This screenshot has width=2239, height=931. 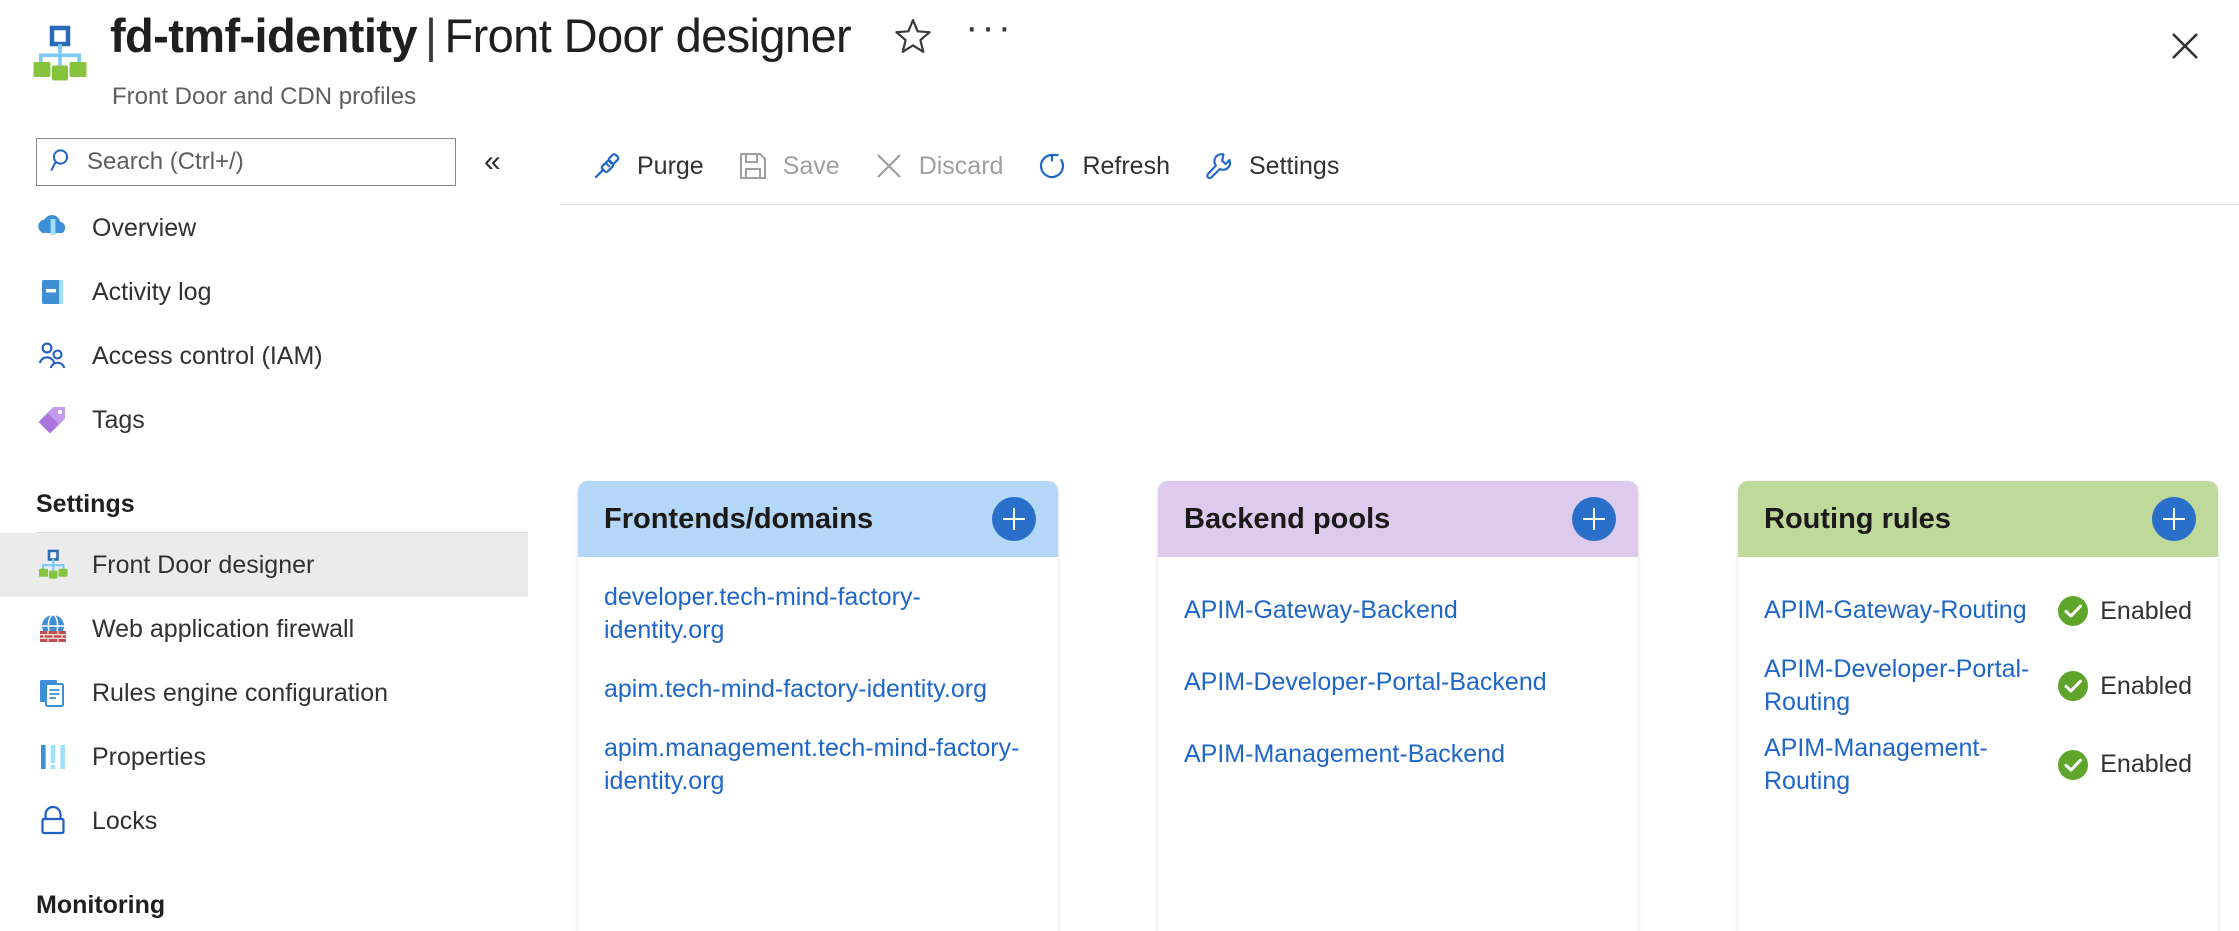 I want to click on routing-rule-link: APIM-Management-Routing, so click(x=1906, y=765).